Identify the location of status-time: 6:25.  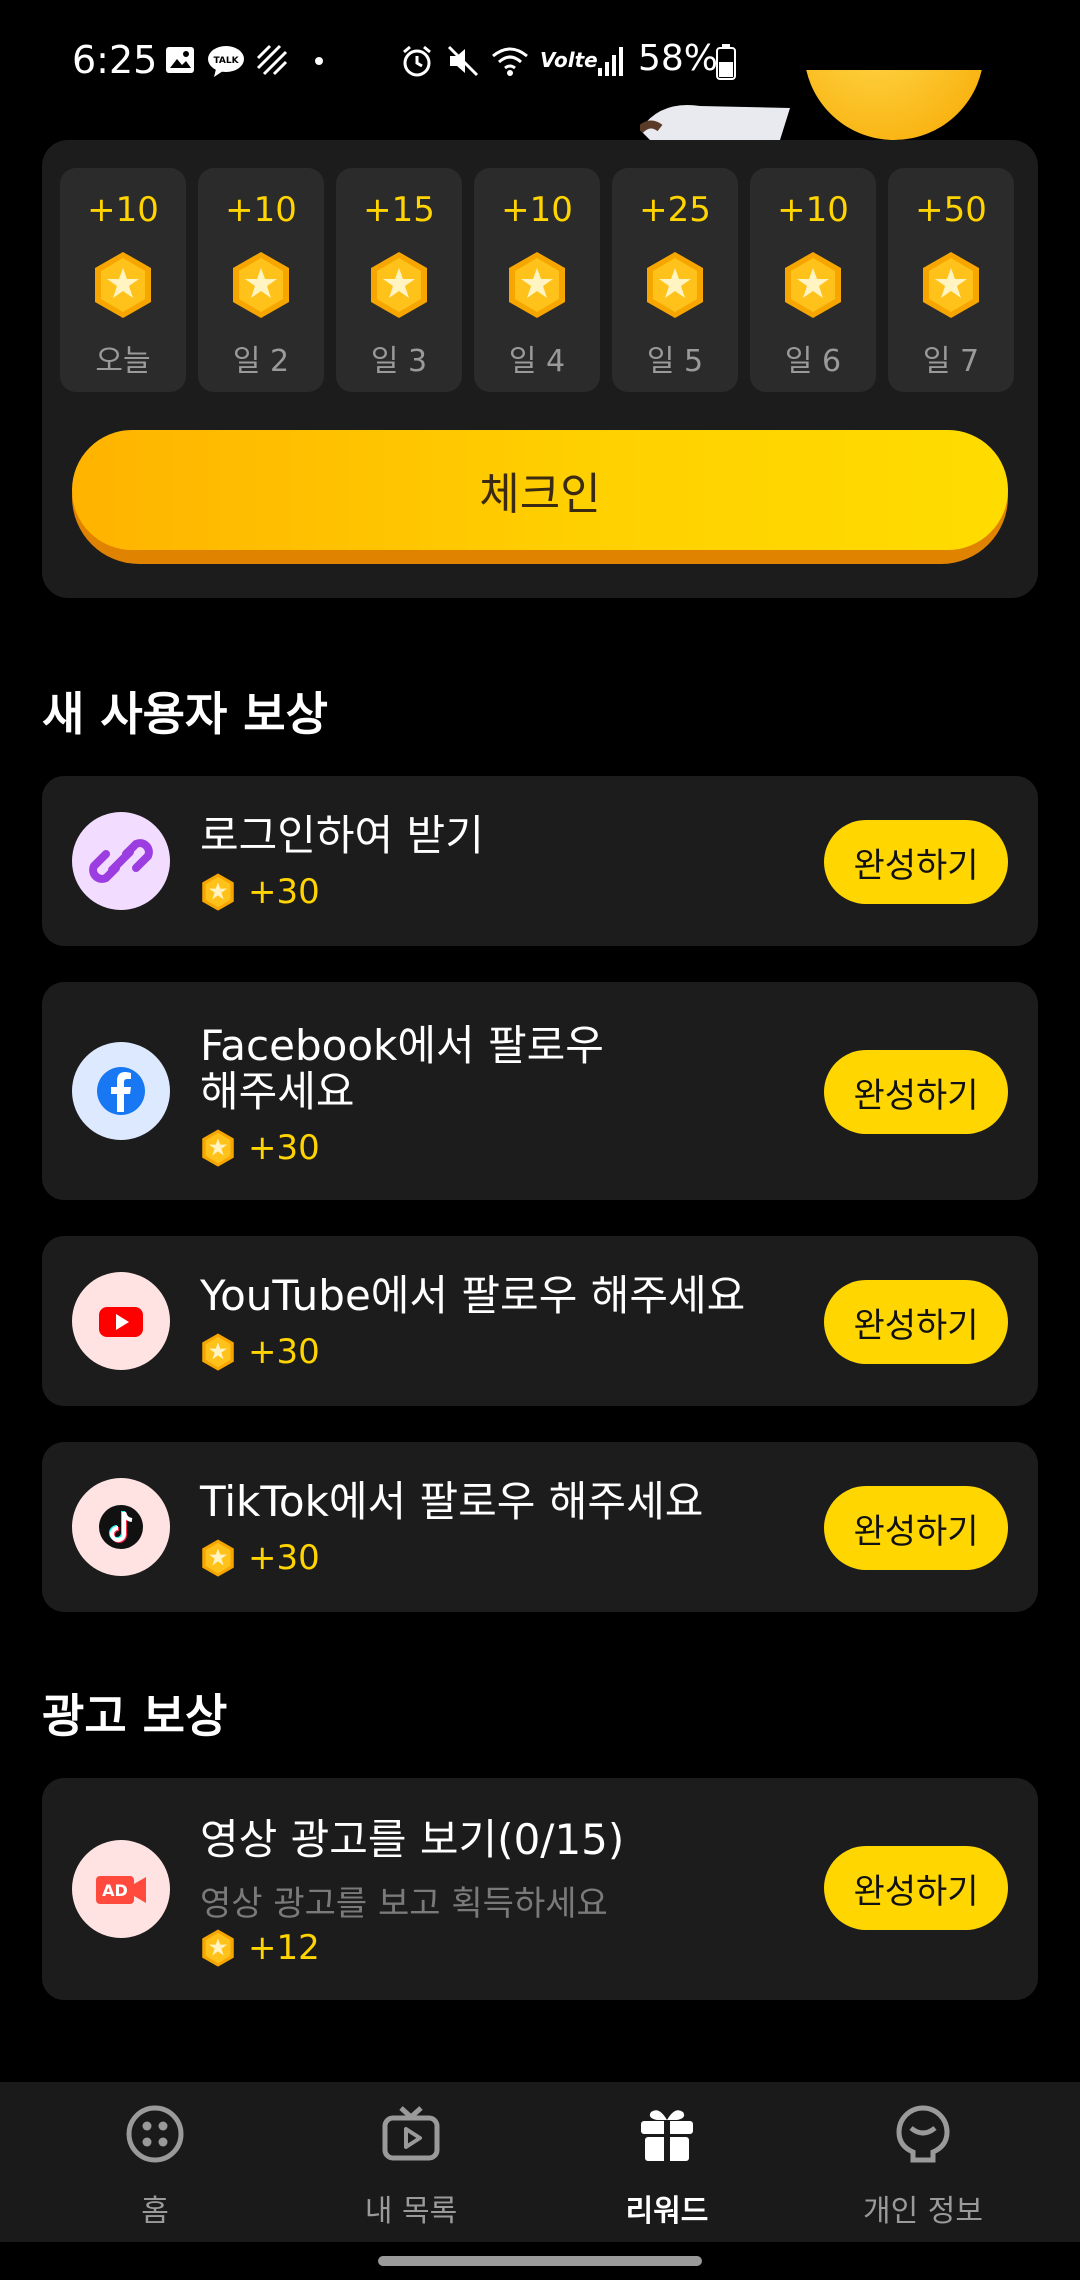
(115, 60).